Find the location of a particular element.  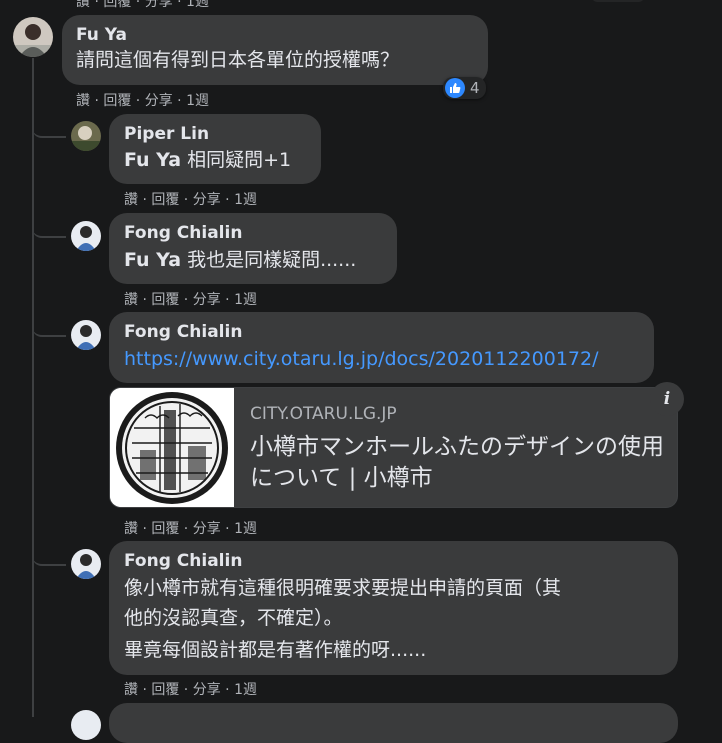

comment-author: Piper Lin is located at coordinates (166, 134).